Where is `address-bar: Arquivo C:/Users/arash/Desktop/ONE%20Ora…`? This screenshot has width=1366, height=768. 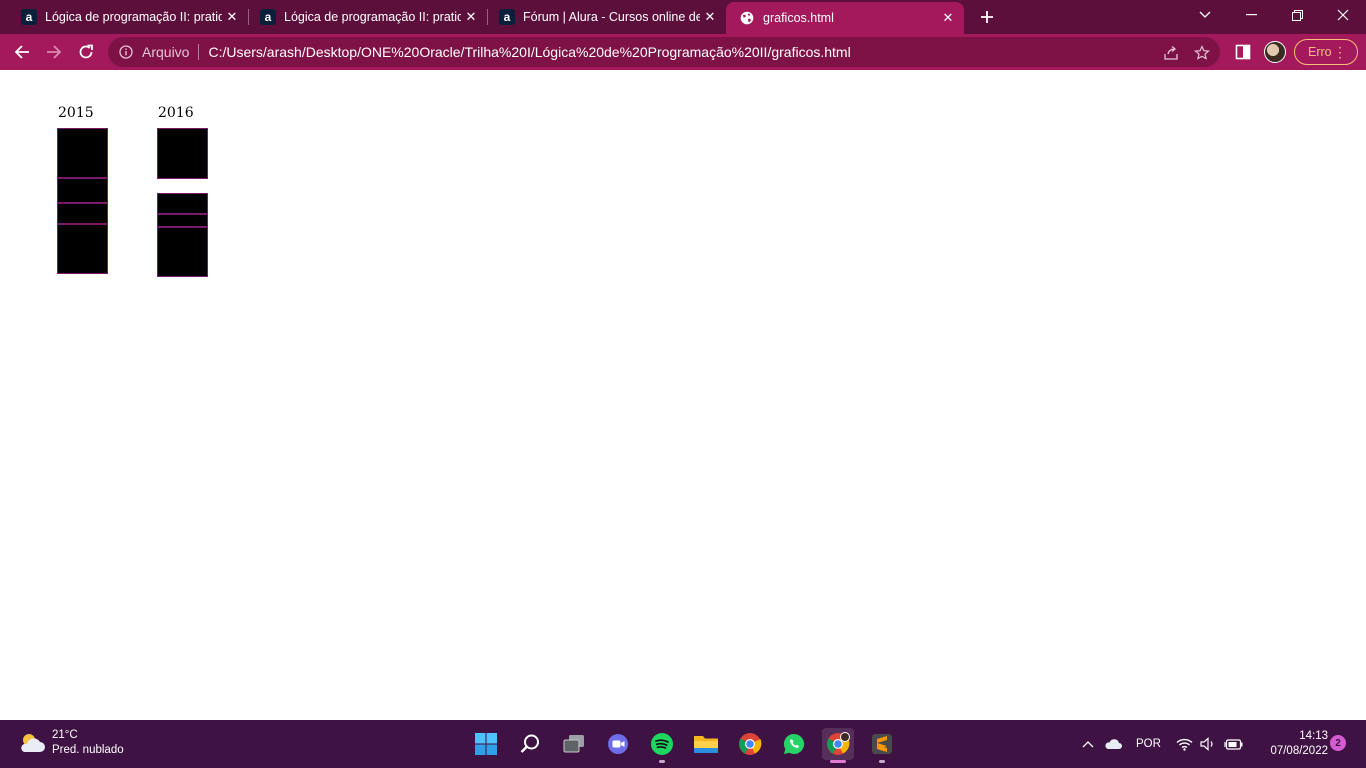
address-bar: Arquivo C:/Users/arash/Desktop/ONE%20Ora… is located at coordinates (664, 52).